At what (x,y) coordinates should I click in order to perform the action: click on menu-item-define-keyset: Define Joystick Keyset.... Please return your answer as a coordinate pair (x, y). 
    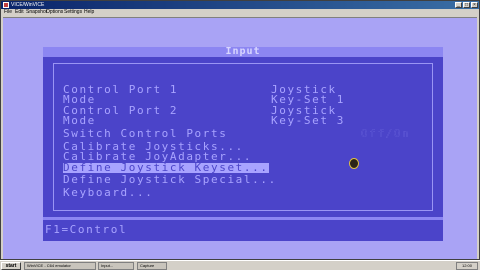
    Looking at the image, I should click on (166, 167).